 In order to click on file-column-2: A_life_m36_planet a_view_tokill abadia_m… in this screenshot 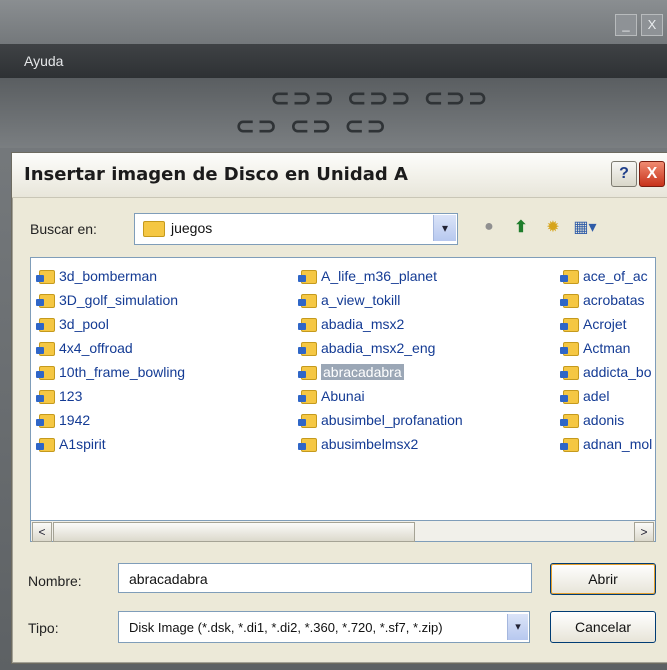, I will do `click(380, 360)`.